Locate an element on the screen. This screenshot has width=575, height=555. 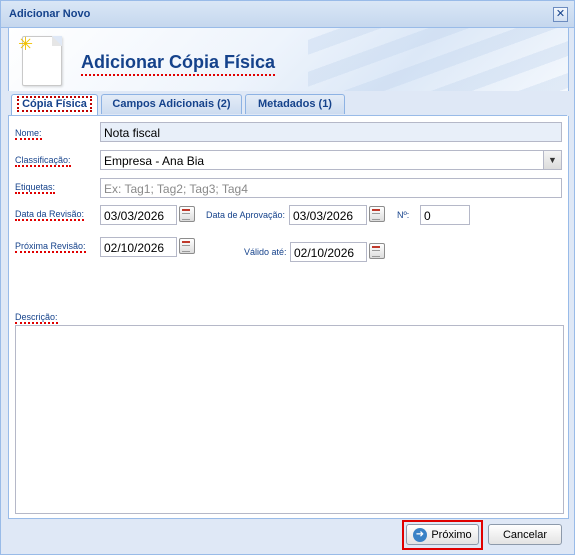
document-fold is located at coordinates (57, 41).